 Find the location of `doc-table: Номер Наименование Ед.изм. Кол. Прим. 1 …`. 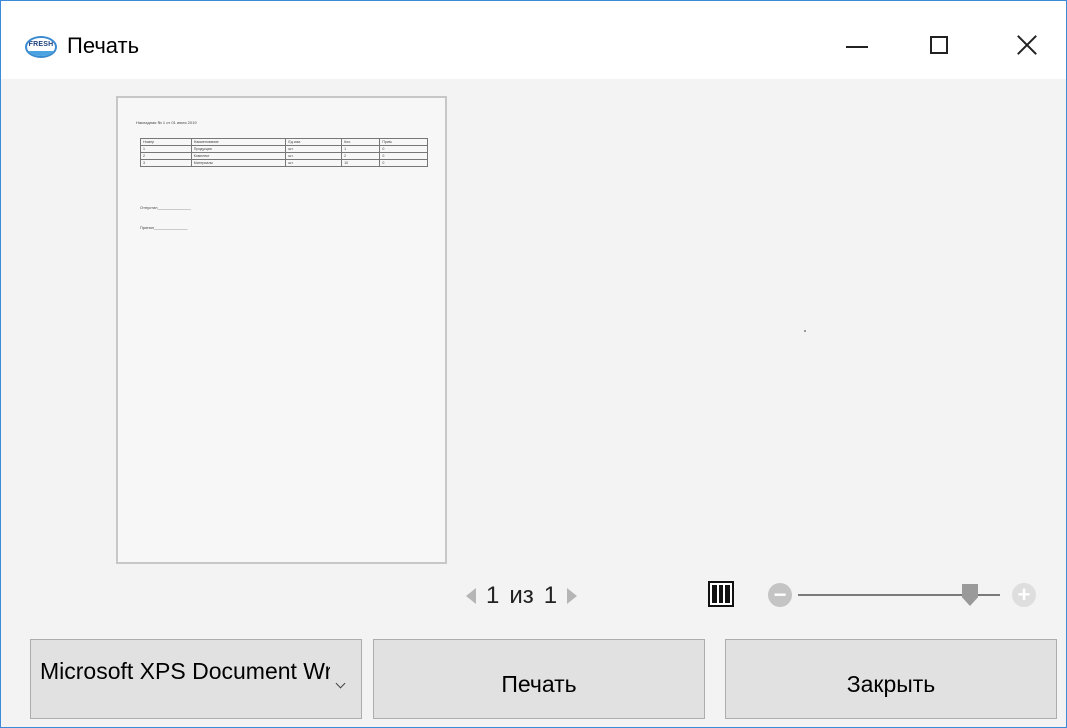

doc-table: Номер Наименование Ед.изм. Кол. Прим. 1 … is located at coordinates (284, 152).